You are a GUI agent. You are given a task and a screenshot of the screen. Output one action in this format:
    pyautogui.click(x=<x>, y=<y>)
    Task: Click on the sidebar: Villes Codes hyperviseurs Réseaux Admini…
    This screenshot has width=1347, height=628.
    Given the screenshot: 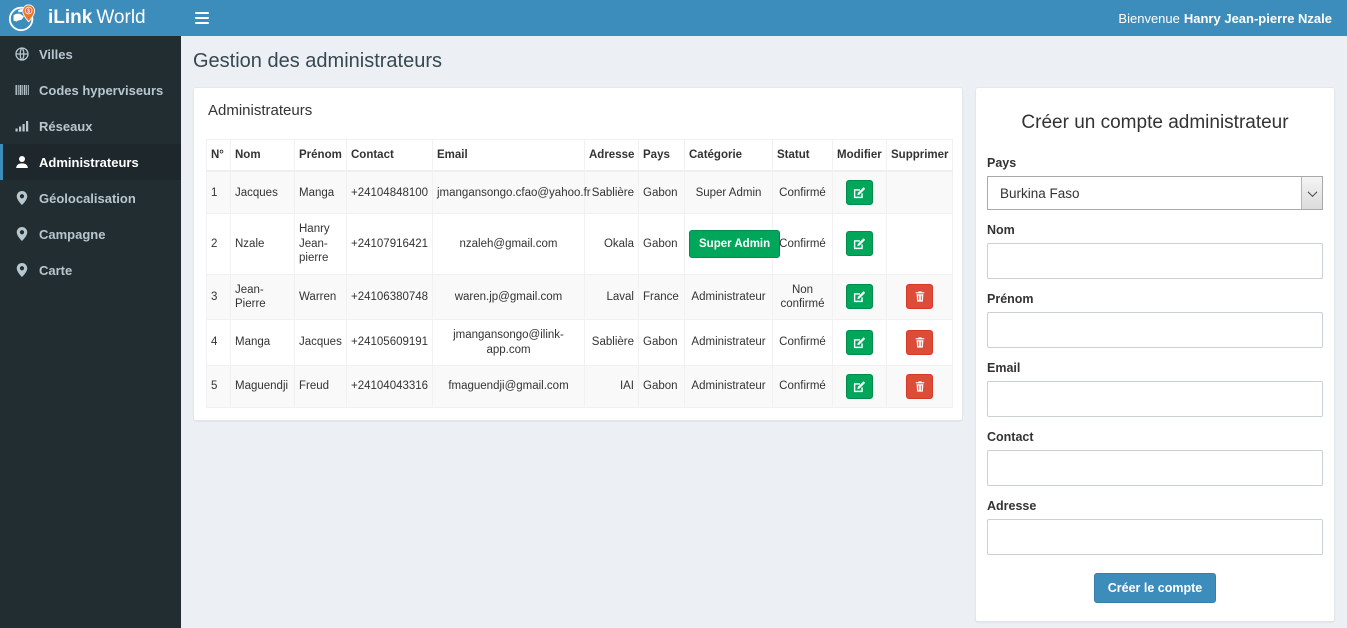 What is the action you would take?
    pyautogui.click(x=90, y=332)
    